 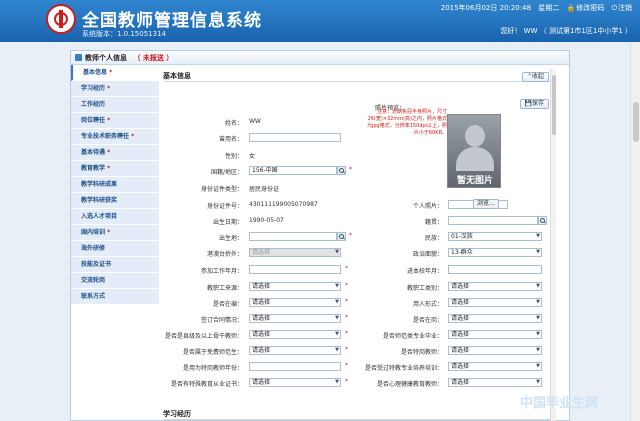 I want to click on native-place-search-icon, so click(x=542, y=220).